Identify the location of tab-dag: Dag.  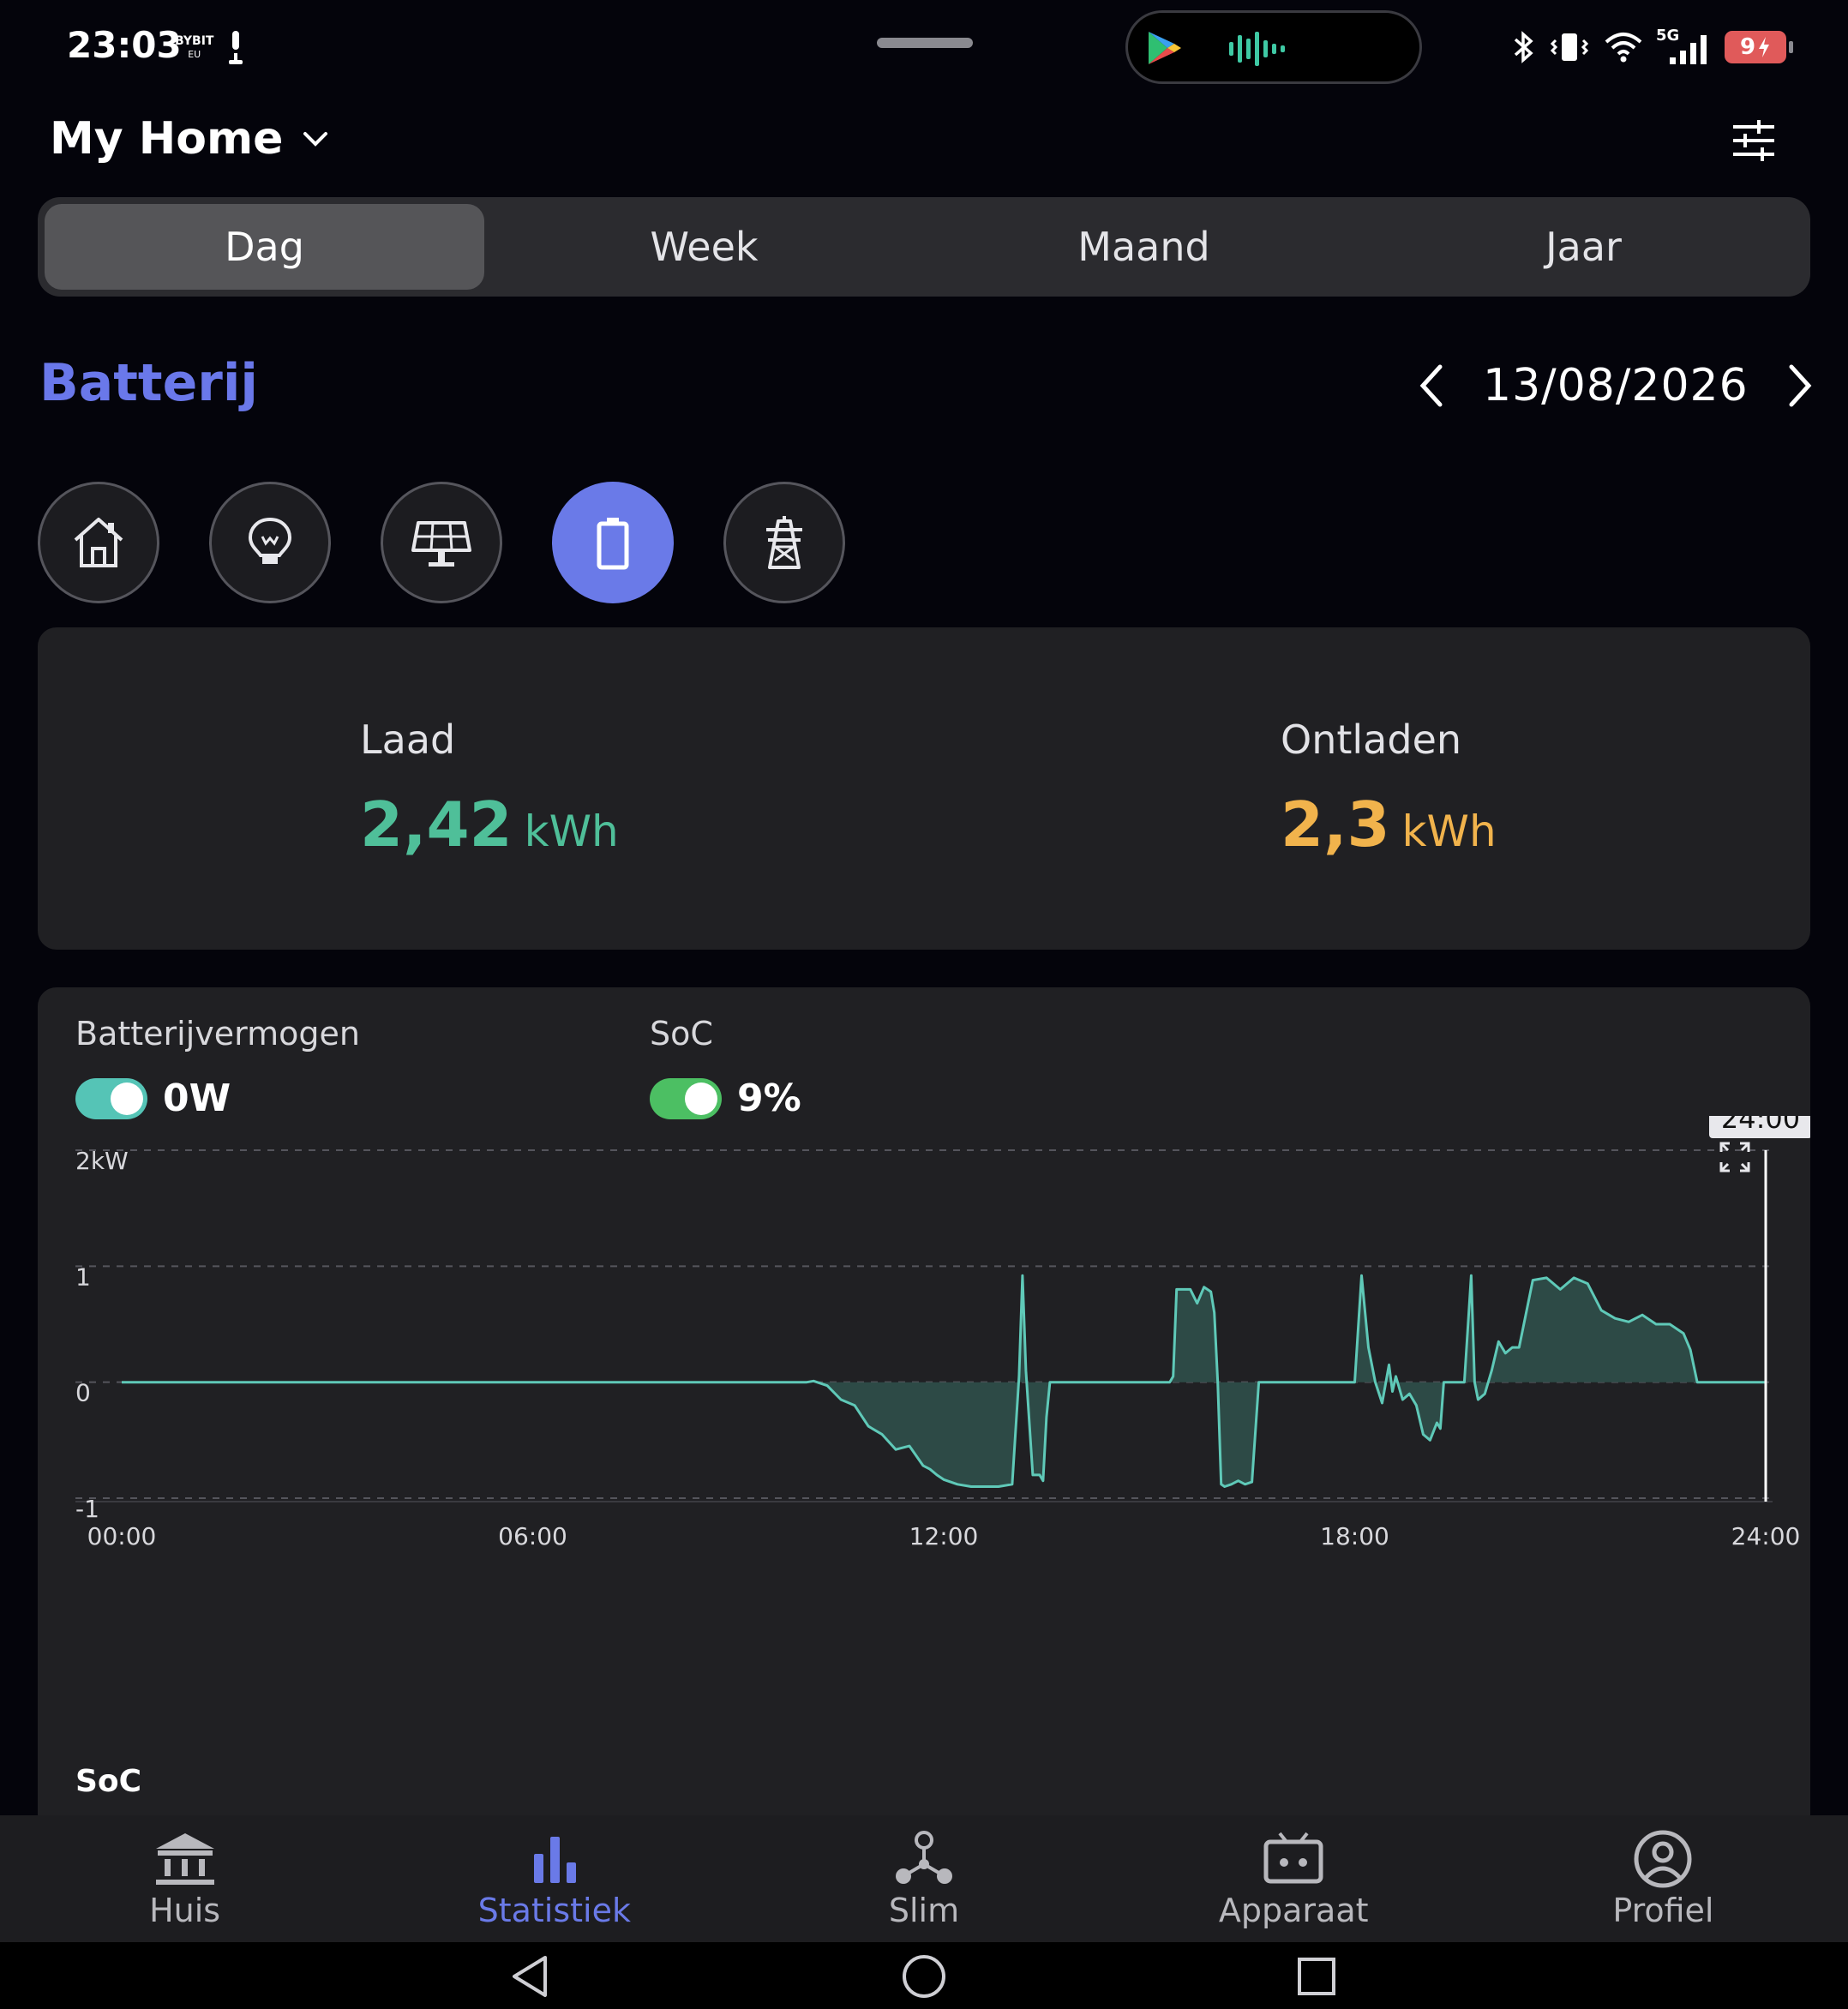
(264, 247).